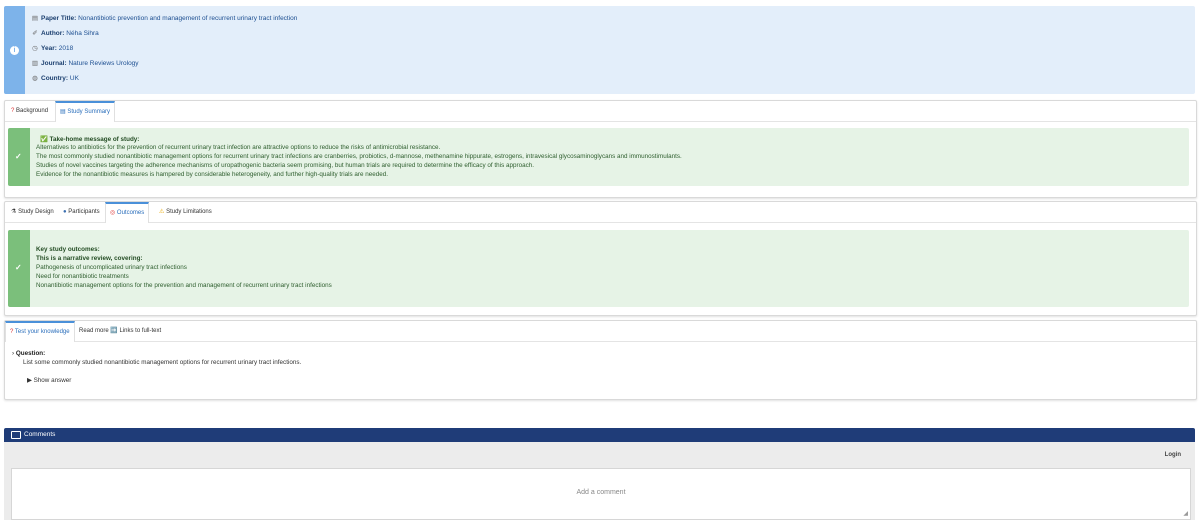 Image resolution: width=1200 pixels, height=520 pixels. What do you see at coordinates (14, 212) in the screenshot?
I see `microscope-icon: ⚗` at bounding box center [14, 212].